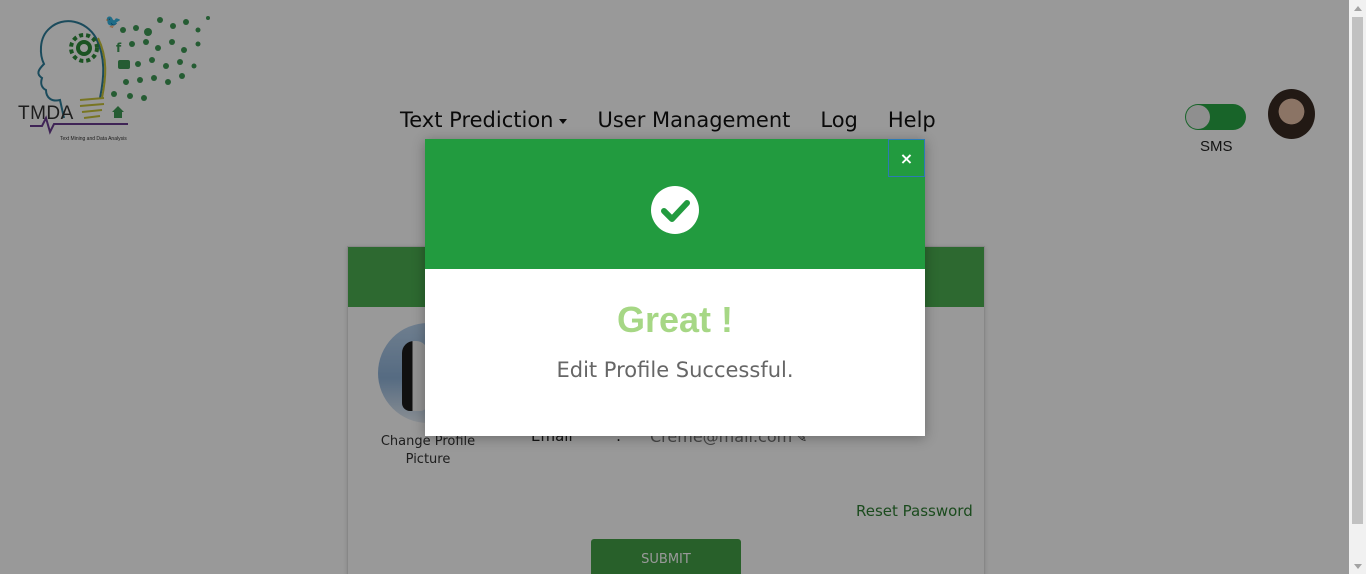 This screenshot has height=574, width=1366. Describe the element at coordinates (1357, 566) in the screenshot. I see `scroll-down-arrow-icon` at that location.